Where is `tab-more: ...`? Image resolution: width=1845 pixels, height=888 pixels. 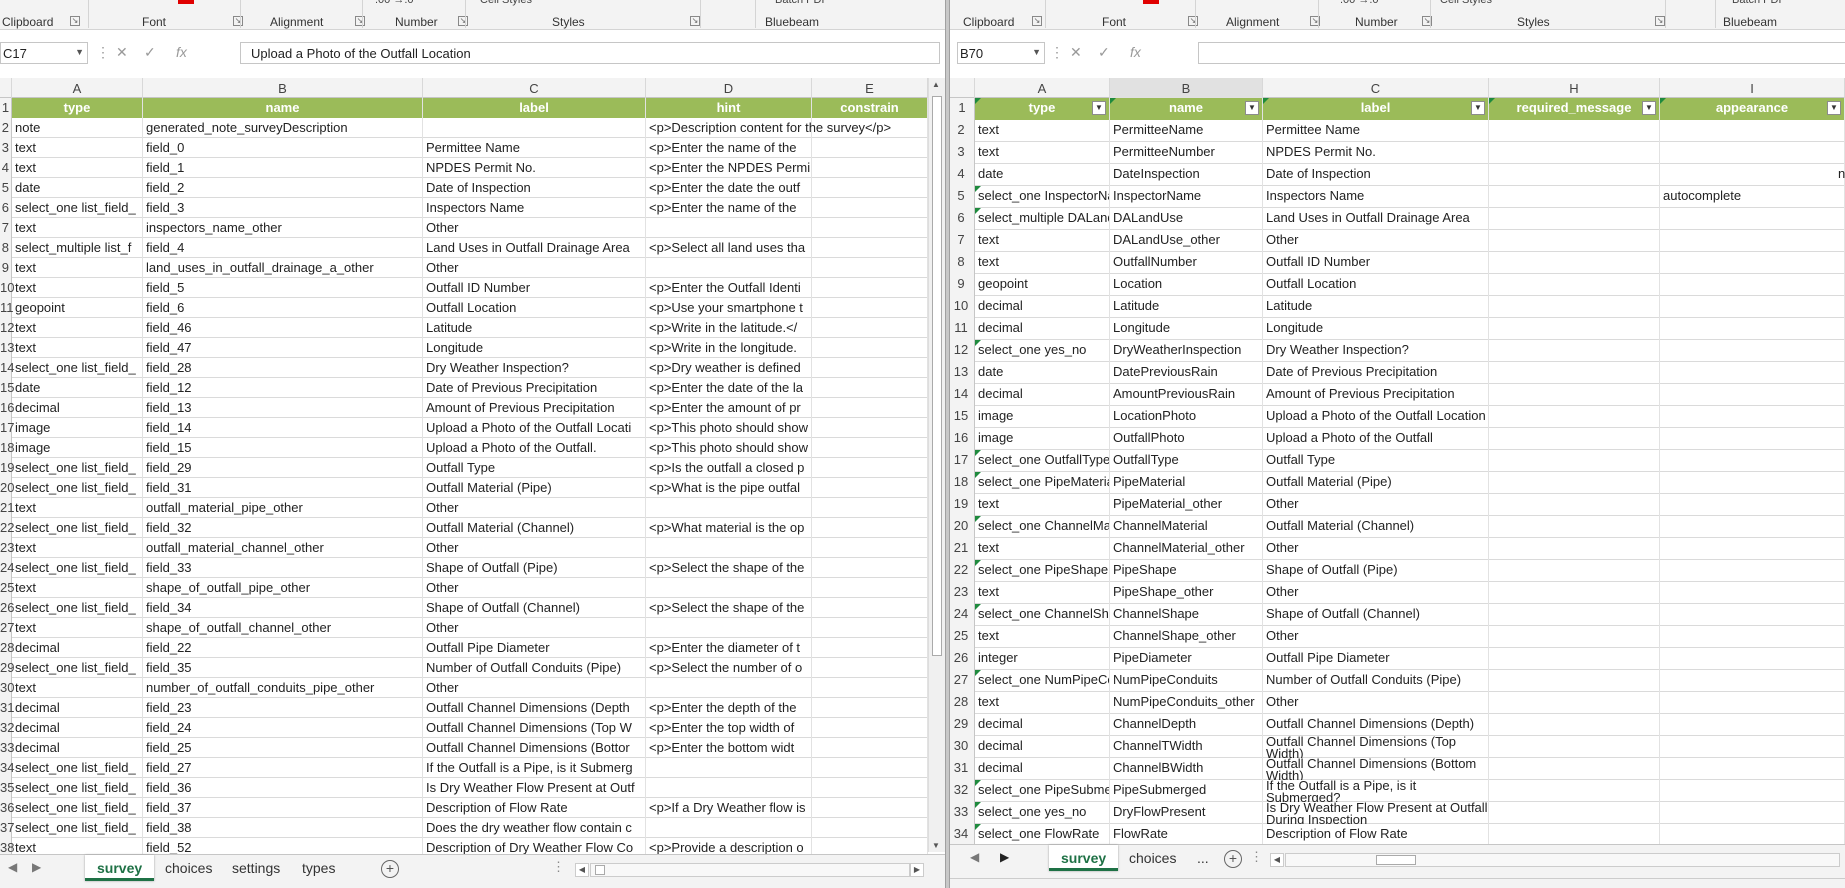 tab-more: ... is located at coordinates (1203, 858).